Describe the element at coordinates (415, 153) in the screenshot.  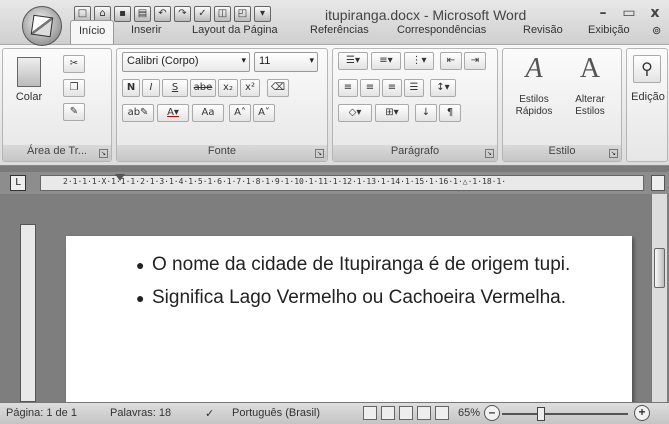
I see `paragraph-group-label: Parágrafo` at that location.